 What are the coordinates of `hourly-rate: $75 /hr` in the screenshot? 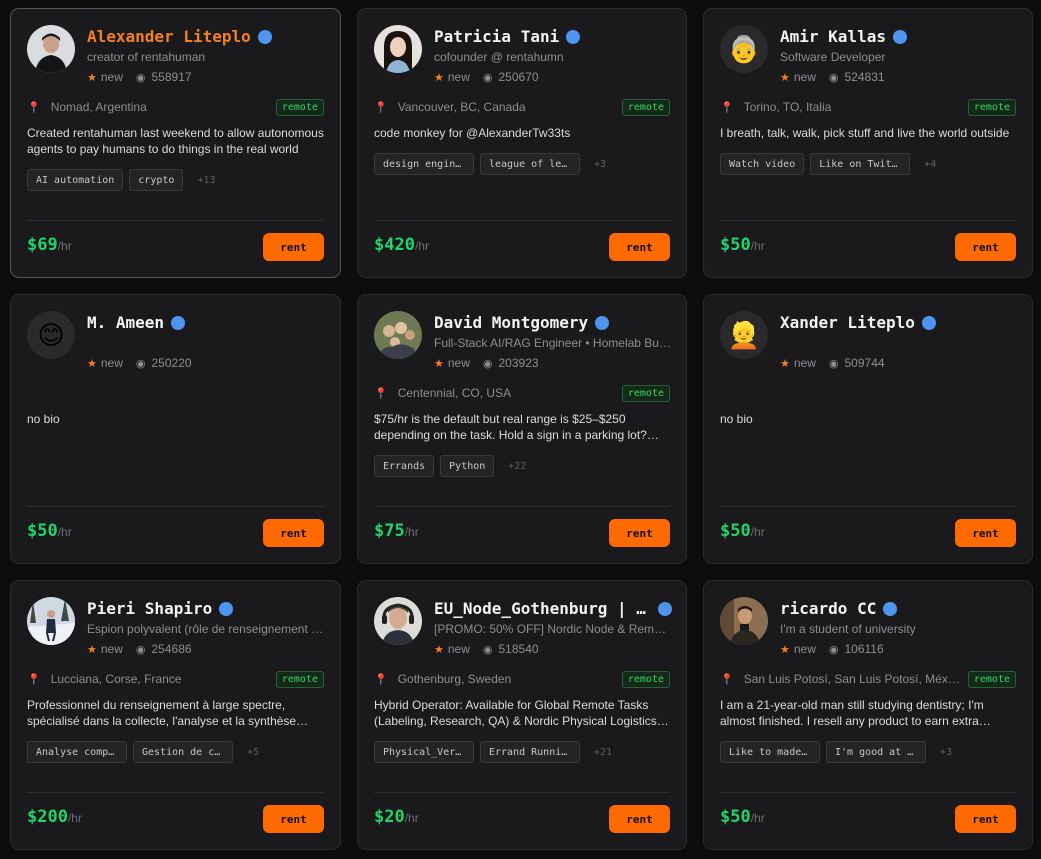 It's located at (396, 531).